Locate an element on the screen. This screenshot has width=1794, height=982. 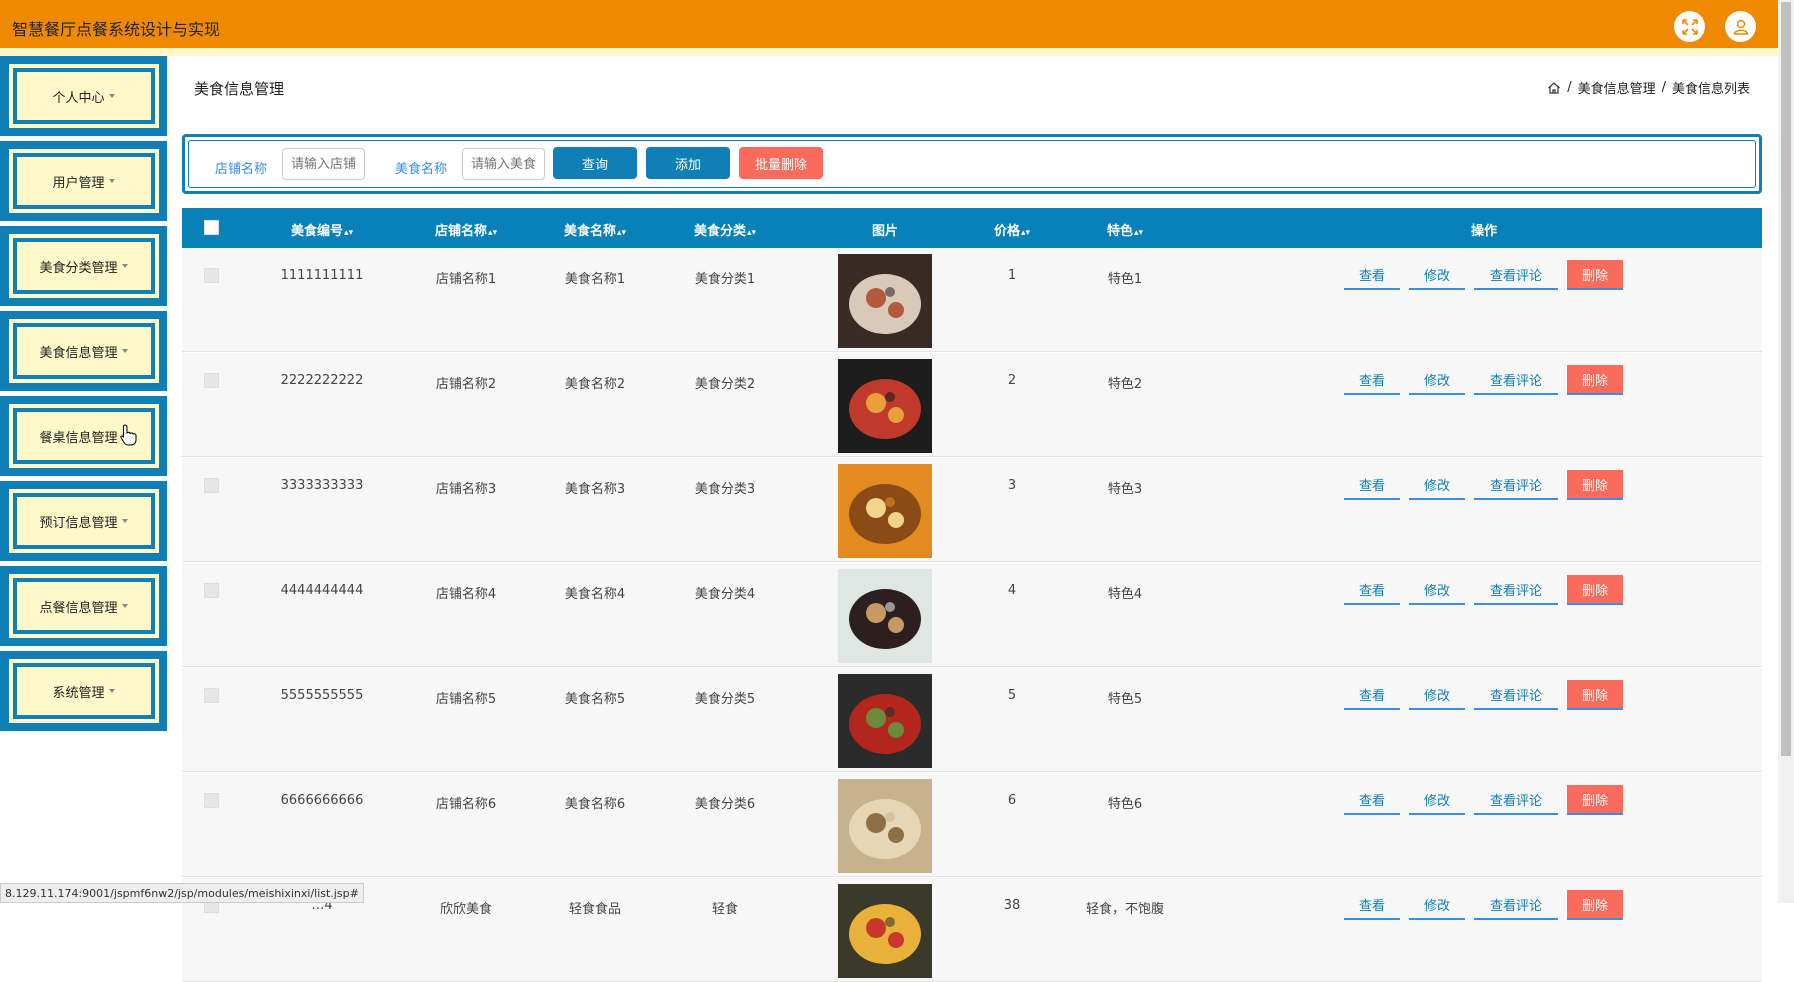
column-header-price: 价格▴▾ is located at coordinates (1012, 229).